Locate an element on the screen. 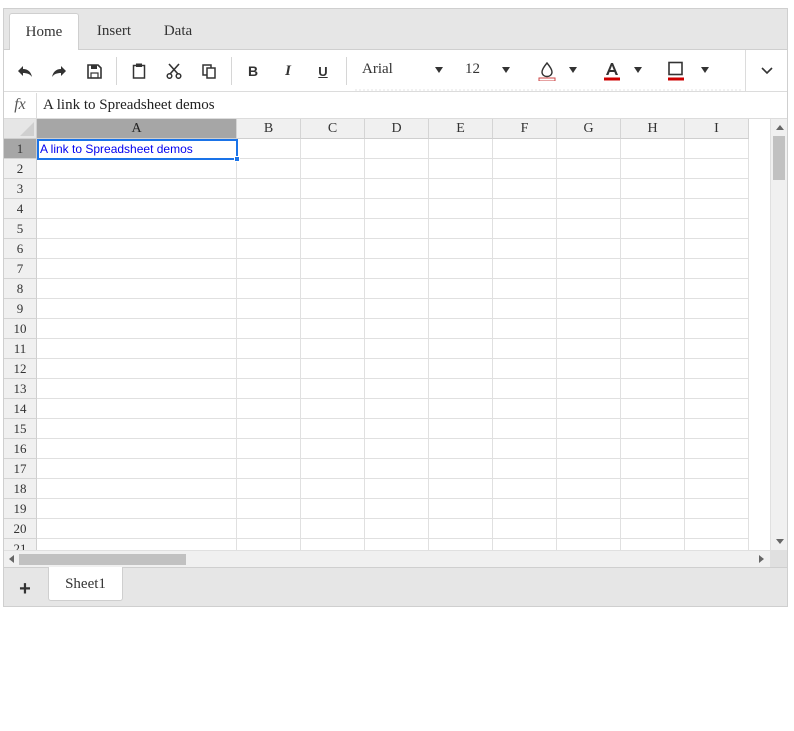 Image resolution: width=794 pixels, height=731 pixels. cell-d10 is located at coordinates (397, 329).